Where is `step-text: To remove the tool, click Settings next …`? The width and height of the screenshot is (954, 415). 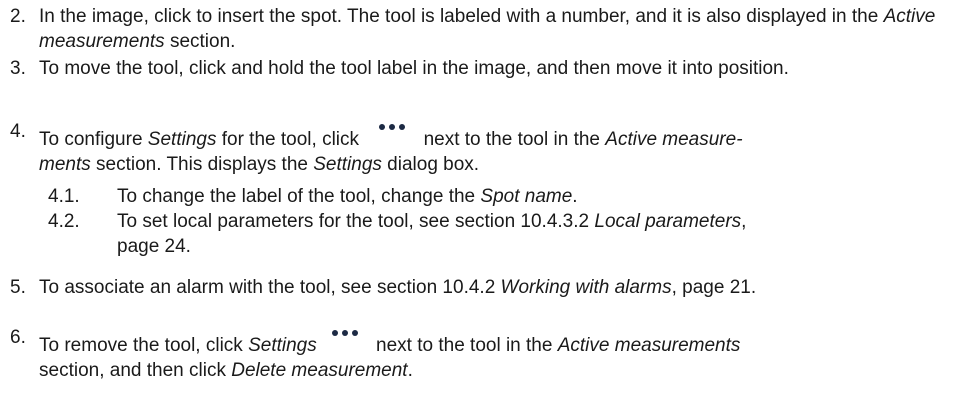 step-text: To remove the tool, click Settings next … is located at coordinates (493, 354).